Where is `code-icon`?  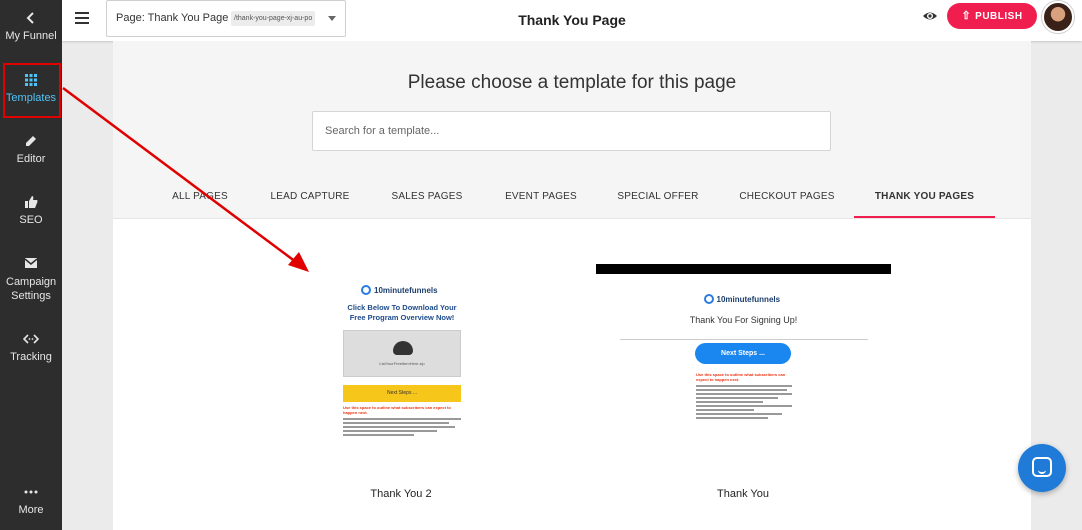
code-icon is located at coordinates (31, 339).